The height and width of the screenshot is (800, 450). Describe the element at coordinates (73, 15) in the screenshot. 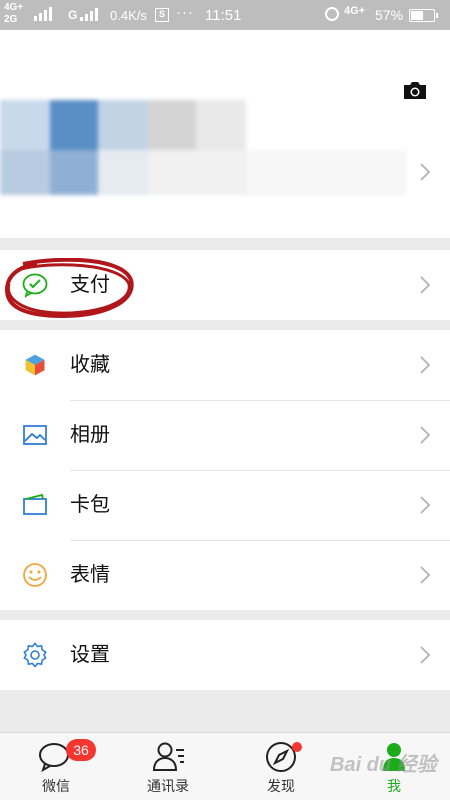

I see `carrier-g: G` at that location.